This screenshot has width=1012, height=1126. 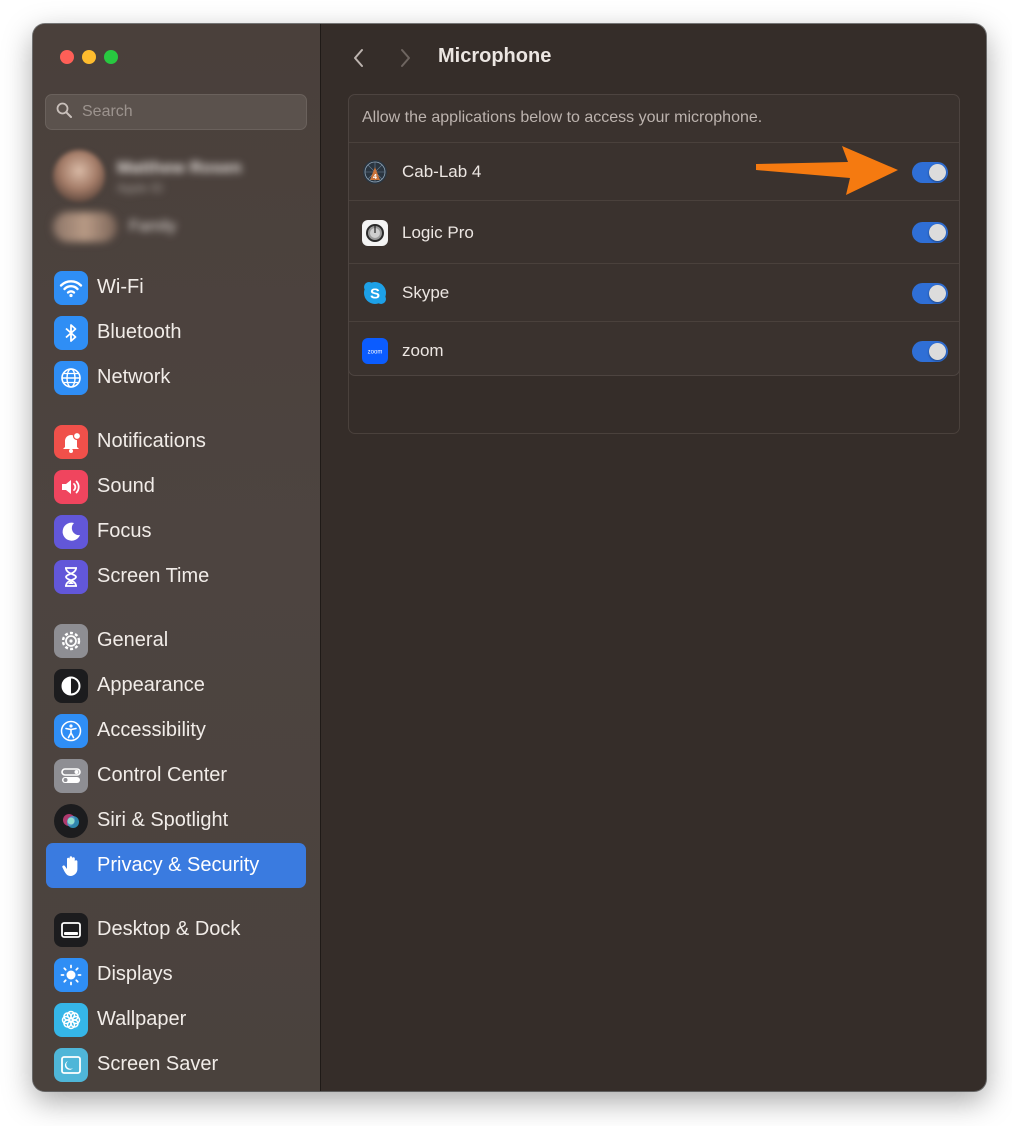 I want to click on window-controls, so click(x=89, y=57).